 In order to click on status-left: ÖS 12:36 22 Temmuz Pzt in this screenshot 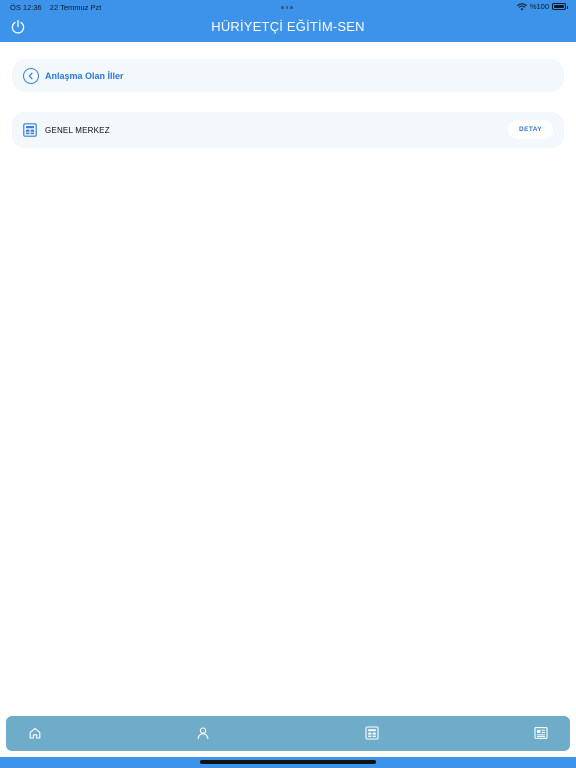, I will do `click(58, 7)`.